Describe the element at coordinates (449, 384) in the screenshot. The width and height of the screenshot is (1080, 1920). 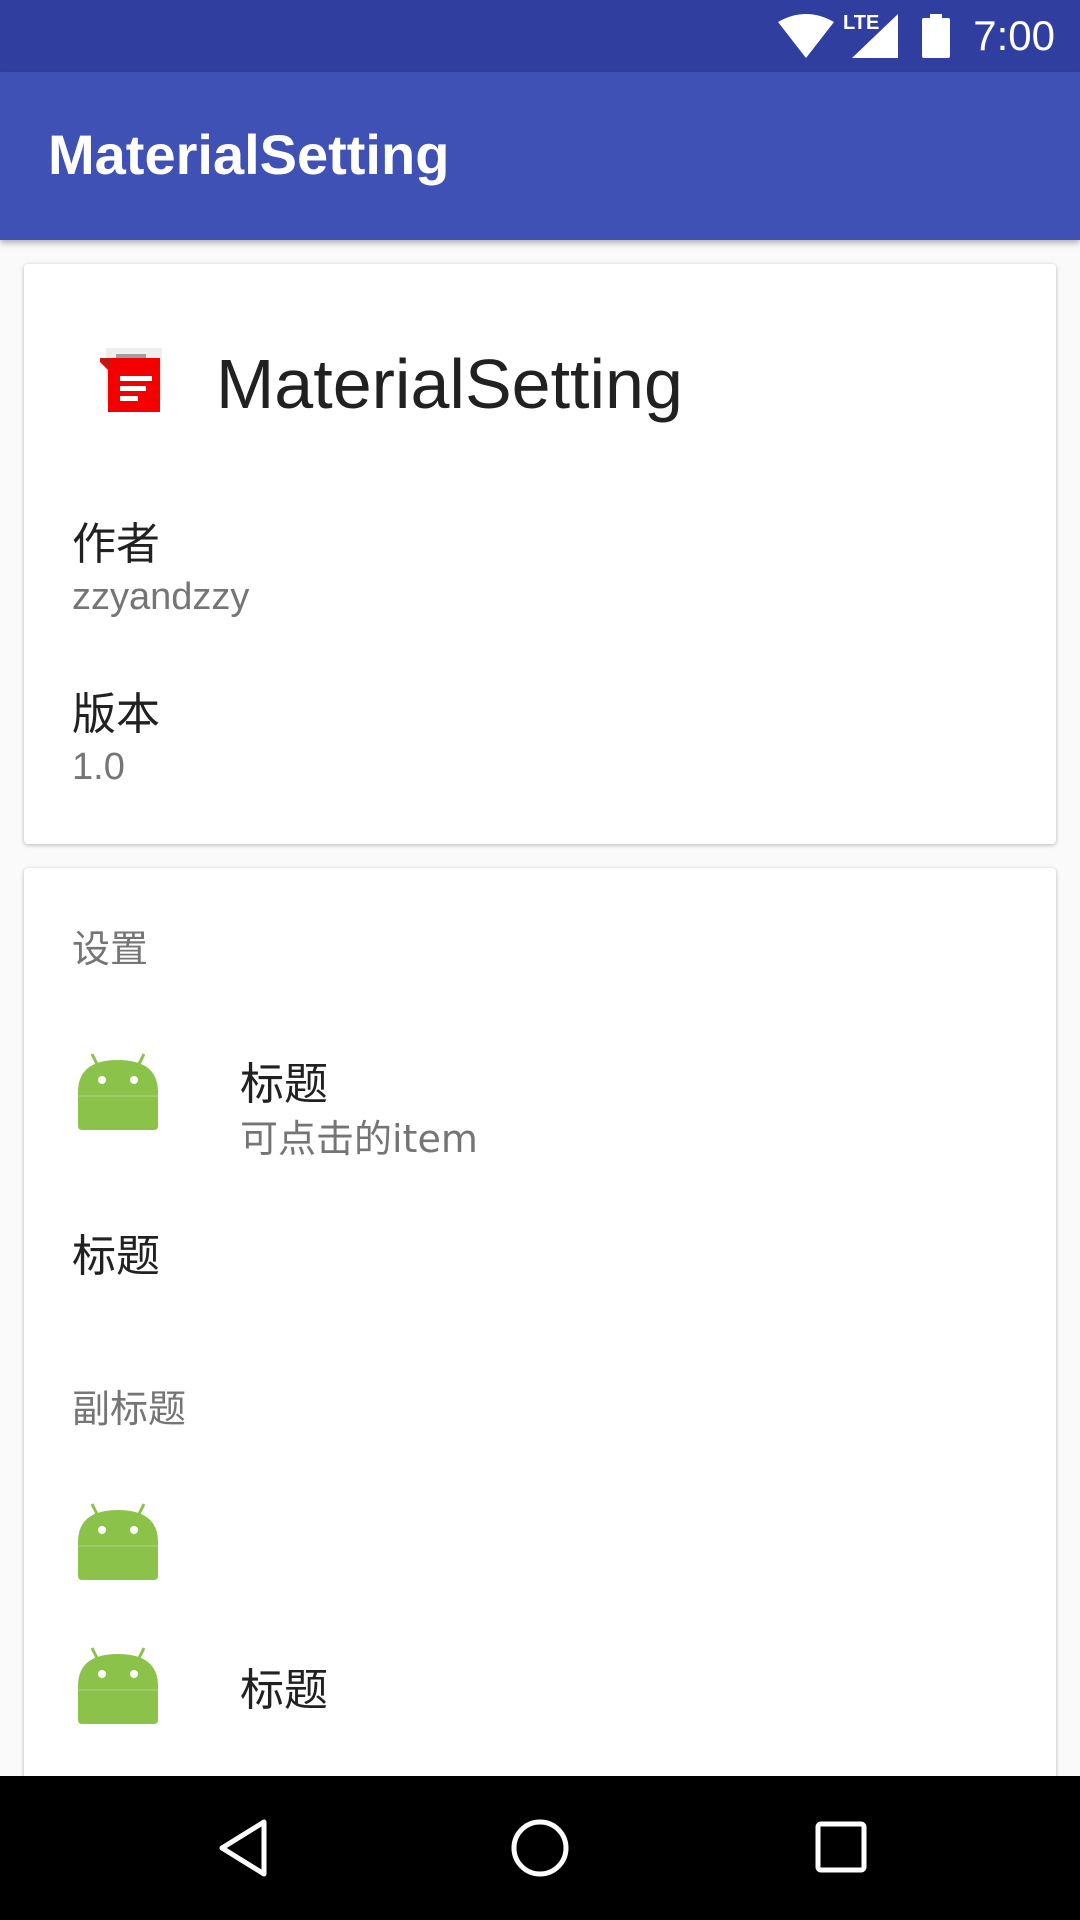
I see `app-name: MaterialSetting` at that location.